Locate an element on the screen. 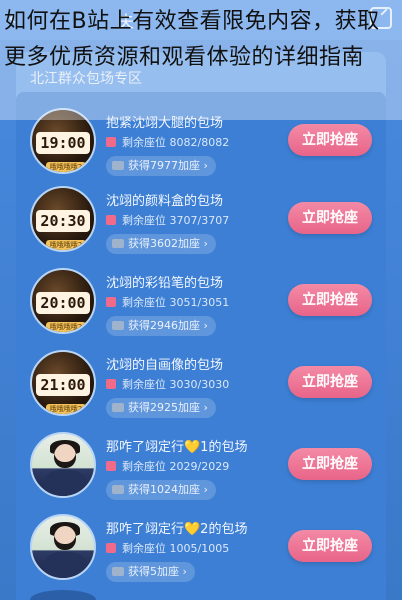 The image size is (402, 600). gain-text: 获得5加座 is located at coordinates (153, 571).